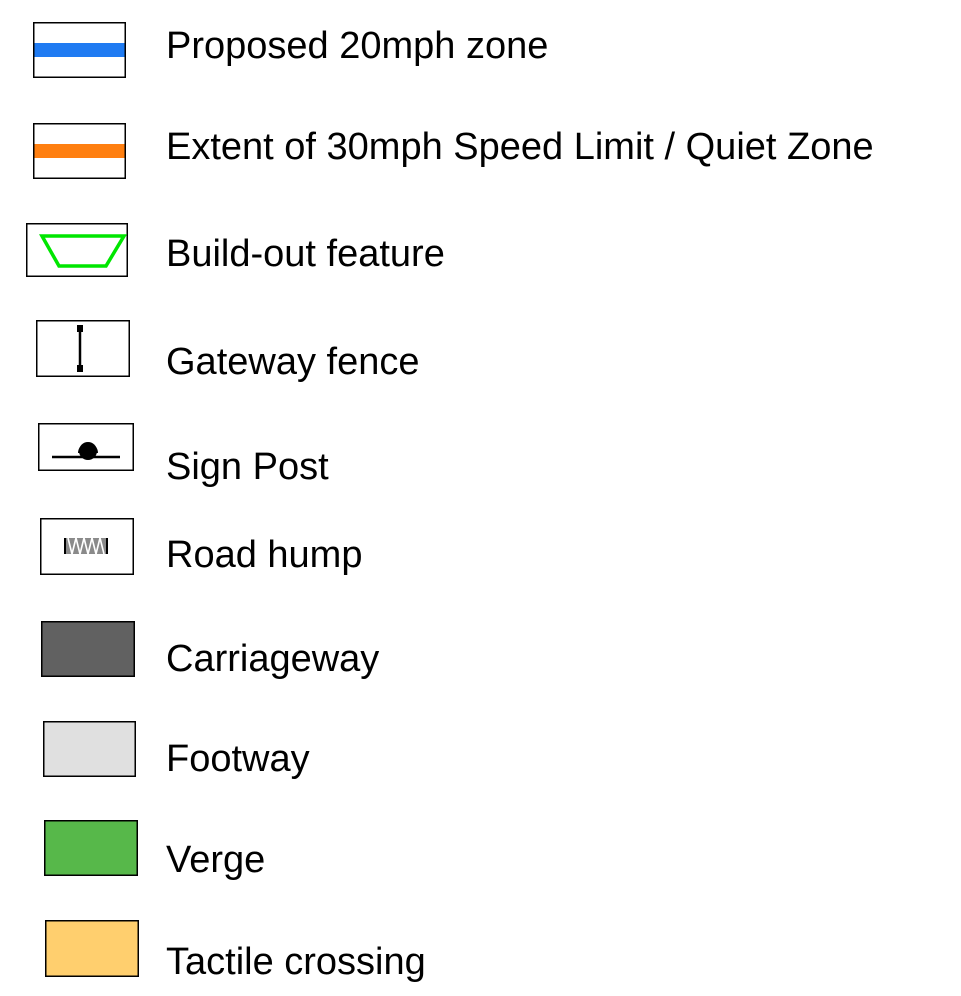 Image resolution: width=961 pixels, height=996 pixels. What do you see at coordinates (247, 467) in the screenshot?
I see `legend-label: Sign Post` at bounding box center [247, 467].